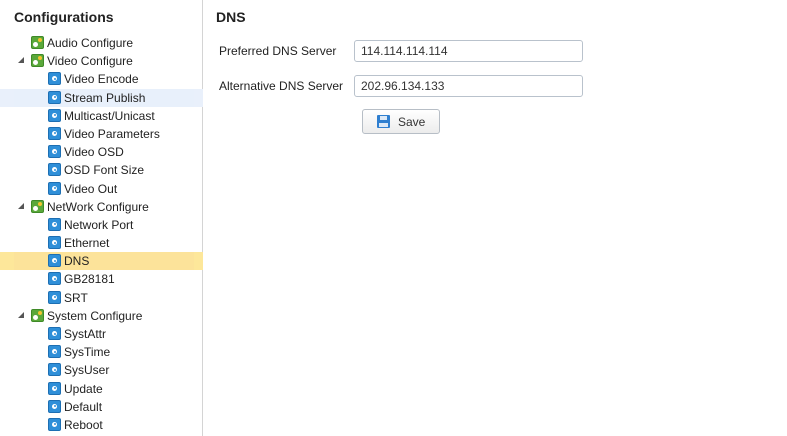 The width and height of the screenshot is (787, 436). I want to click on sidebar-item-sysuser: SysUser, so click(101, 370).